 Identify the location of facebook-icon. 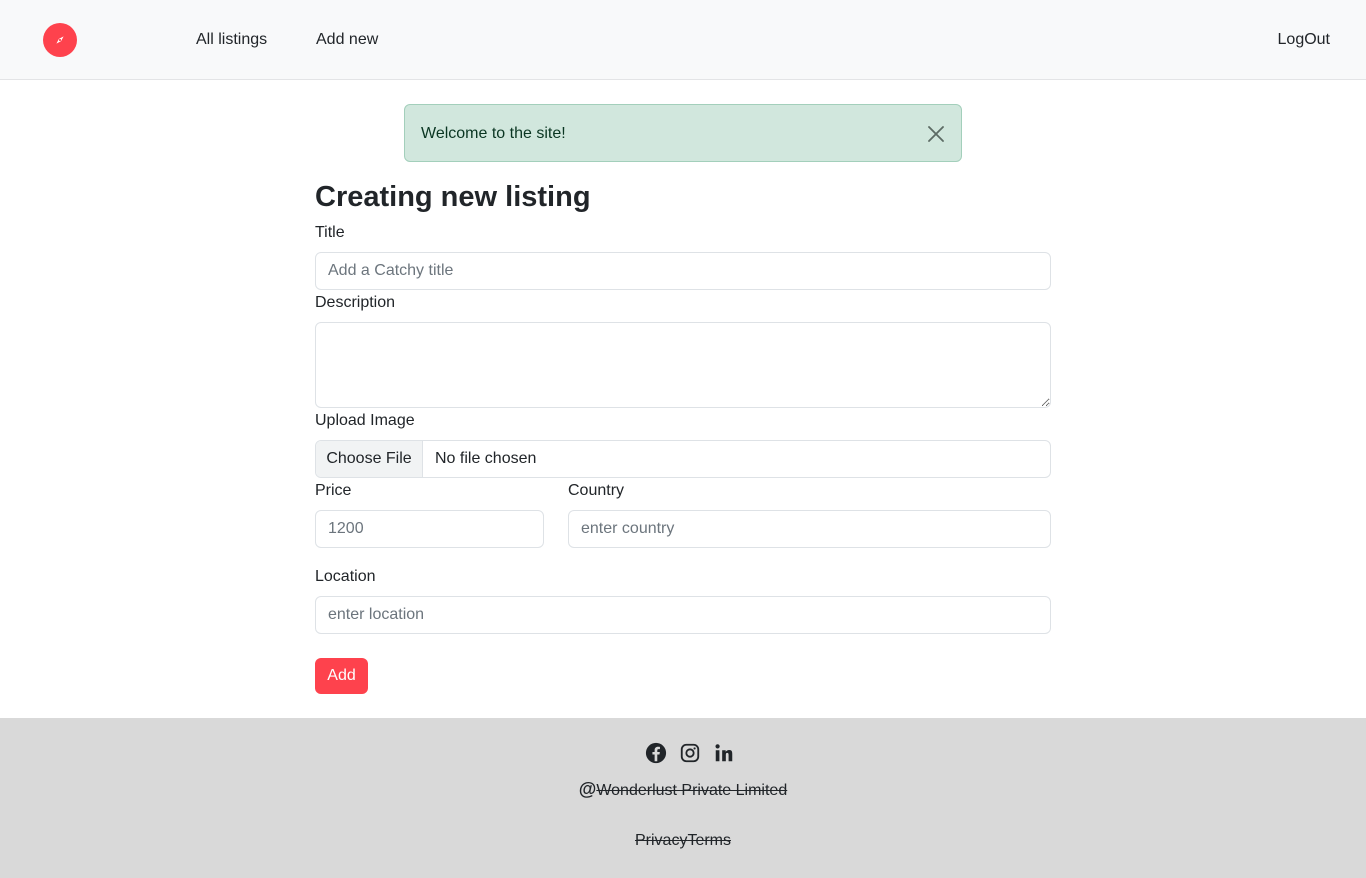
(656, 753).